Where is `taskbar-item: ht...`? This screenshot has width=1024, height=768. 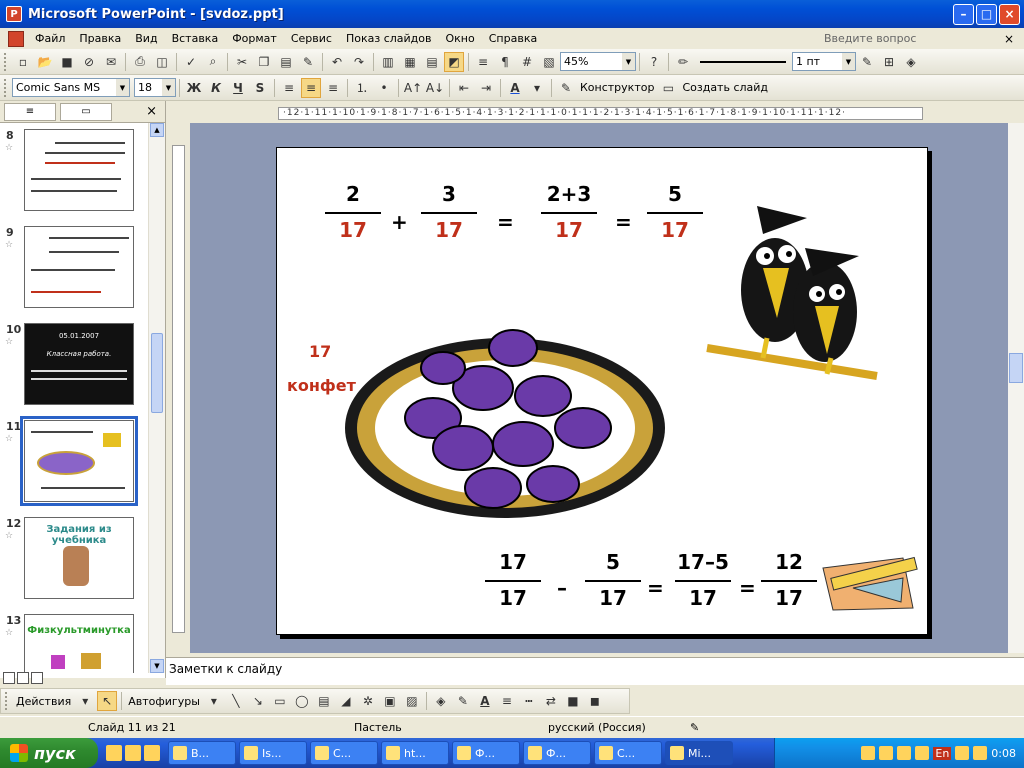
taskbar-item: ht... is located at coordinates (415, 753).